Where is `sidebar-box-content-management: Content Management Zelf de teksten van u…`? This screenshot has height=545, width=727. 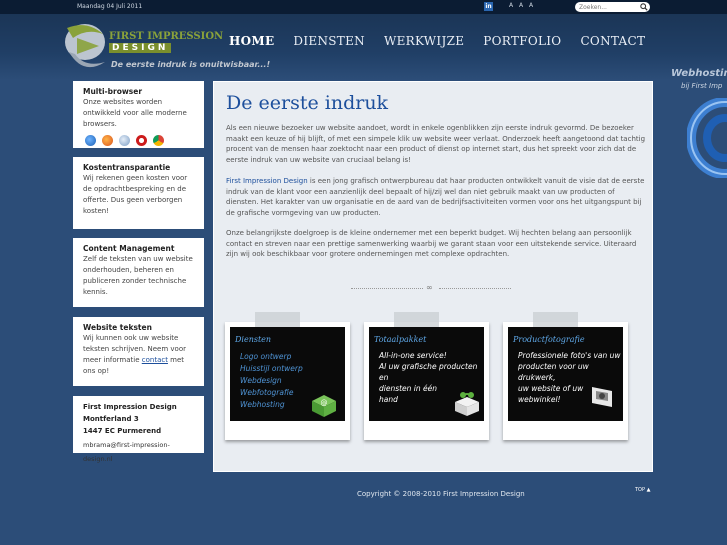 sidebar-box-content-management: Content Management Zelf de teksten van u… is located at coordinates (138, 272).